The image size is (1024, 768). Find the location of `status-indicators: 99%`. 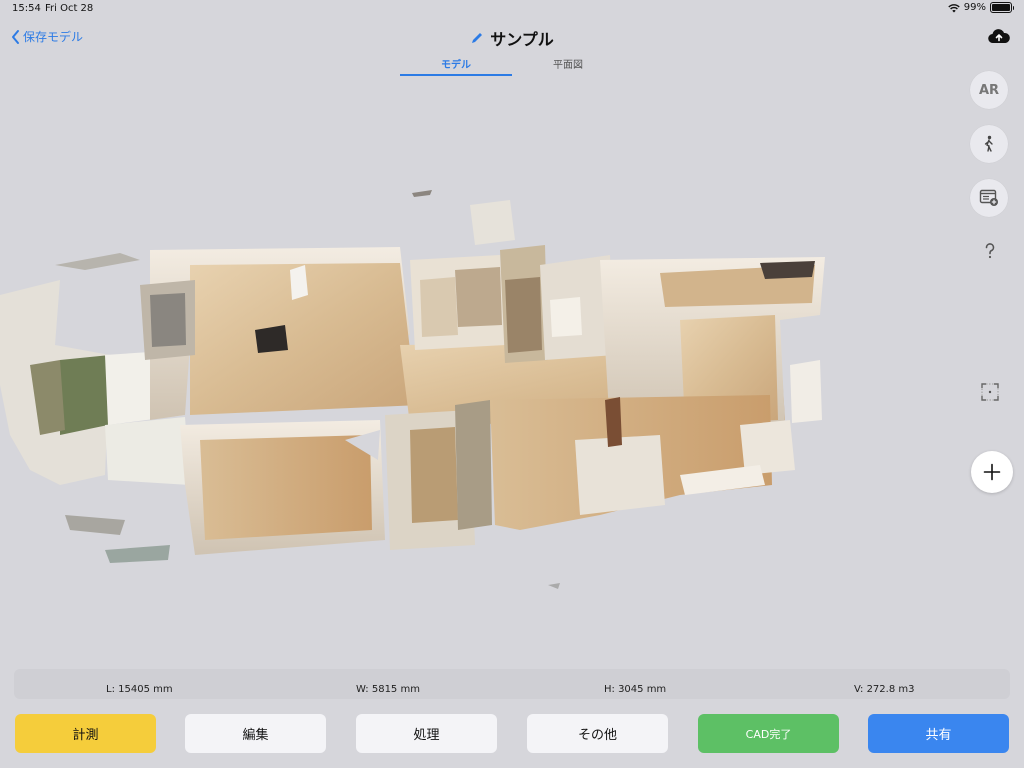

status-indicators: 99% is located at coordinates (981, 7).